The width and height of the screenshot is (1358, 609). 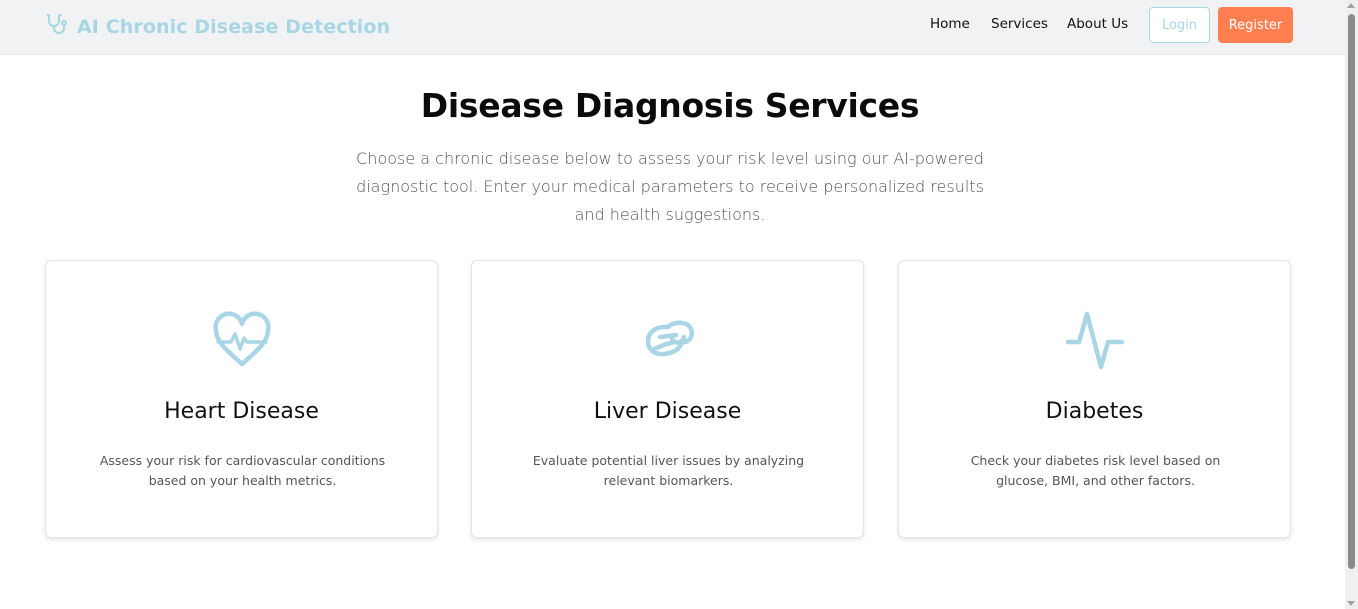 I want to click on heart-pulse-icon, so click(x=242, y=341).